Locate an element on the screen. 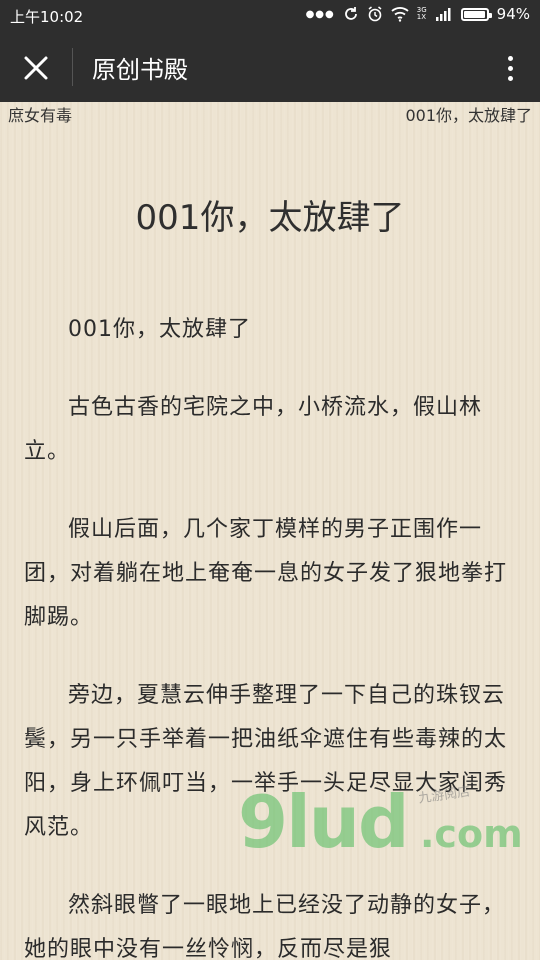  status-time: 上午10:02 is located at coordinates (47, 17).